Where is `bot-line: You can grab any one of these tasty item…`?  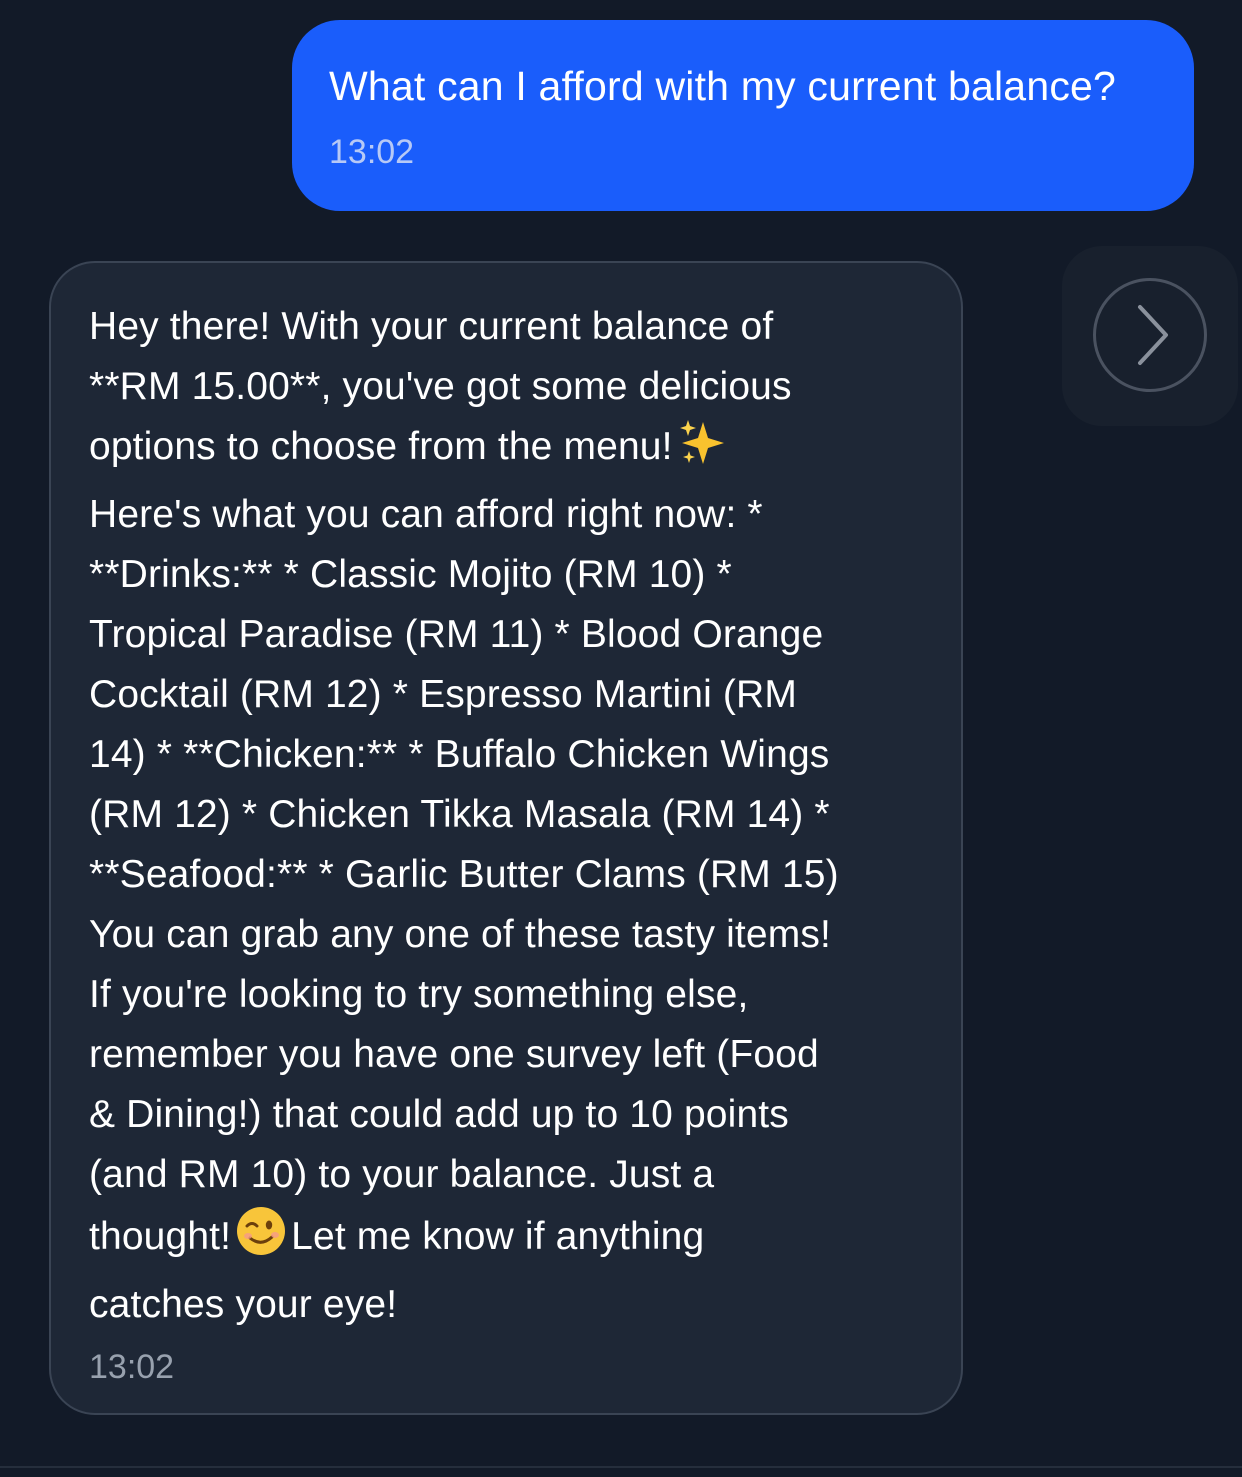
bot-line: You can grab any one of these tasty item… is located at coordinates (460, 934).